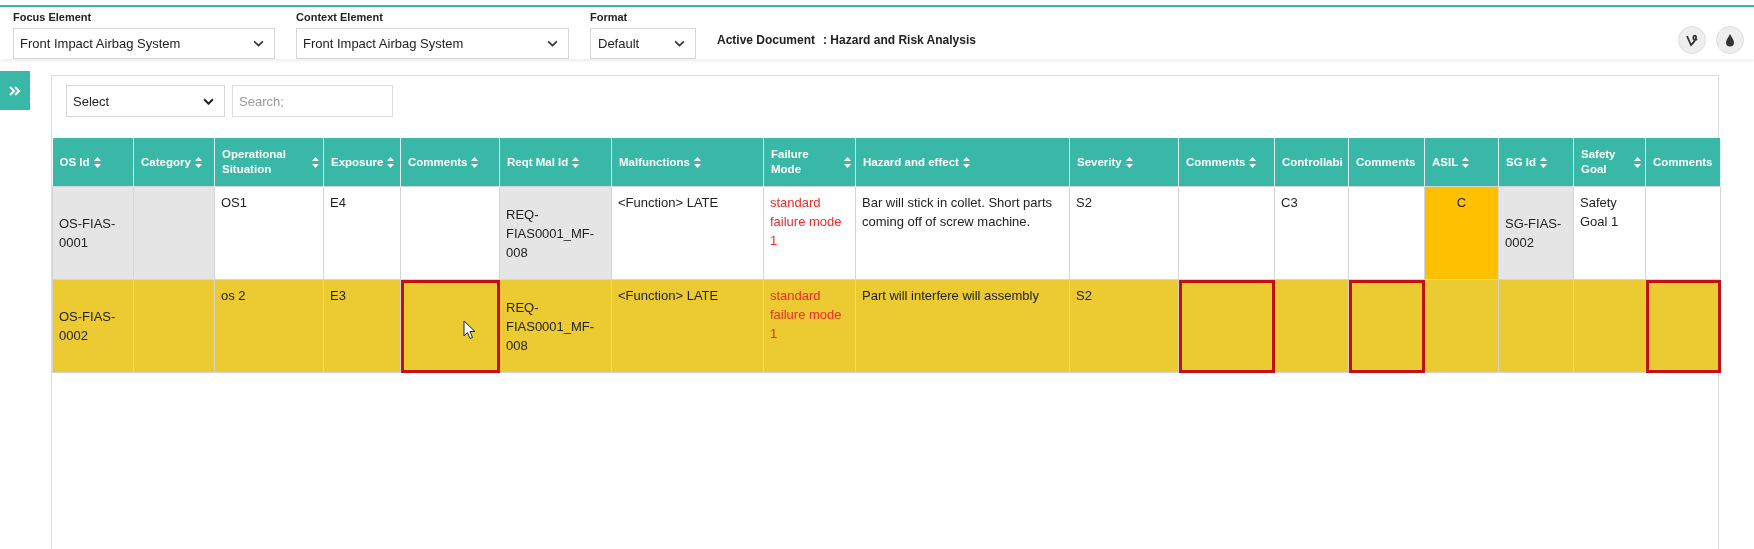 Image resolution: width=1754 pixels, height=549 pixels. Describe the element at coordinates (432, 43) in the screenshot. I see `context-element-select: Front Impact Airbag System` at that location.